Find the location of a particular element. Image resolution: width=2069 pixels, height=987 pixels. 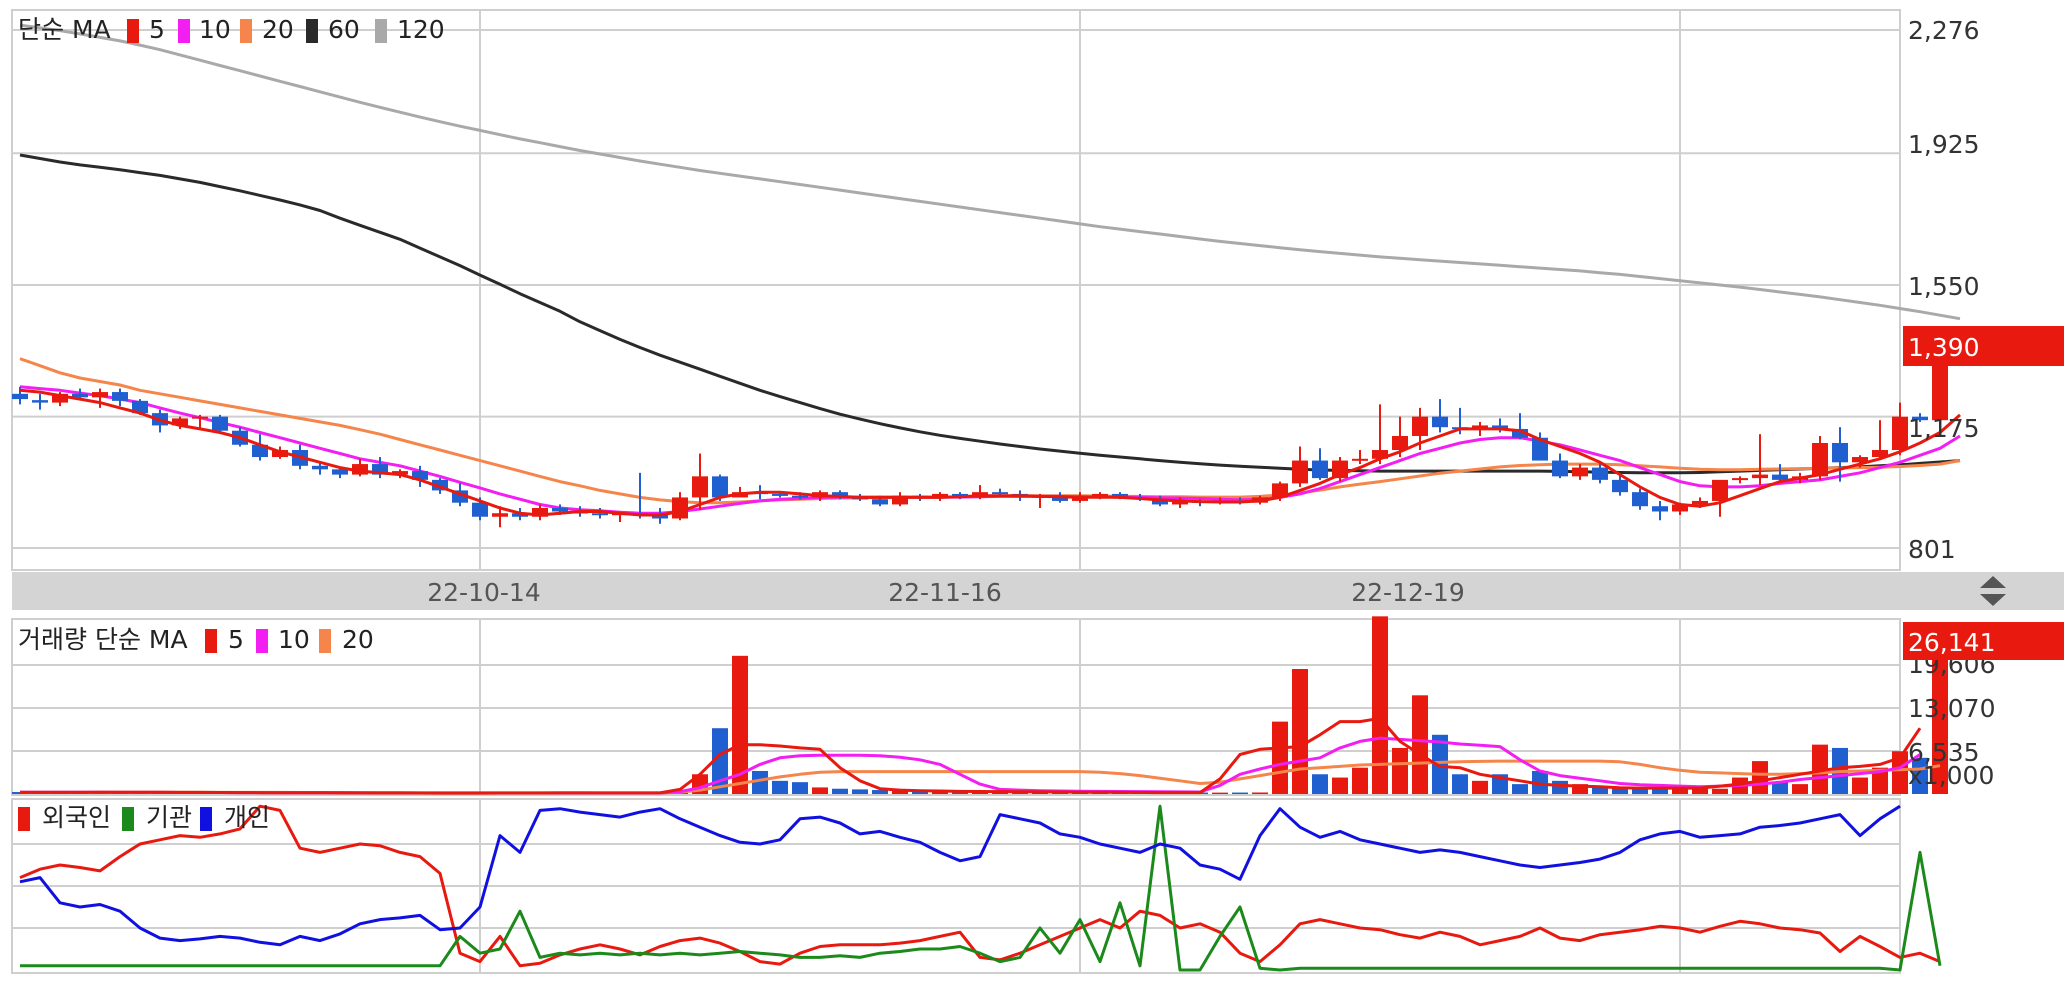

volume-unit-label: x1,000 is located at coordinates (1951, 775).